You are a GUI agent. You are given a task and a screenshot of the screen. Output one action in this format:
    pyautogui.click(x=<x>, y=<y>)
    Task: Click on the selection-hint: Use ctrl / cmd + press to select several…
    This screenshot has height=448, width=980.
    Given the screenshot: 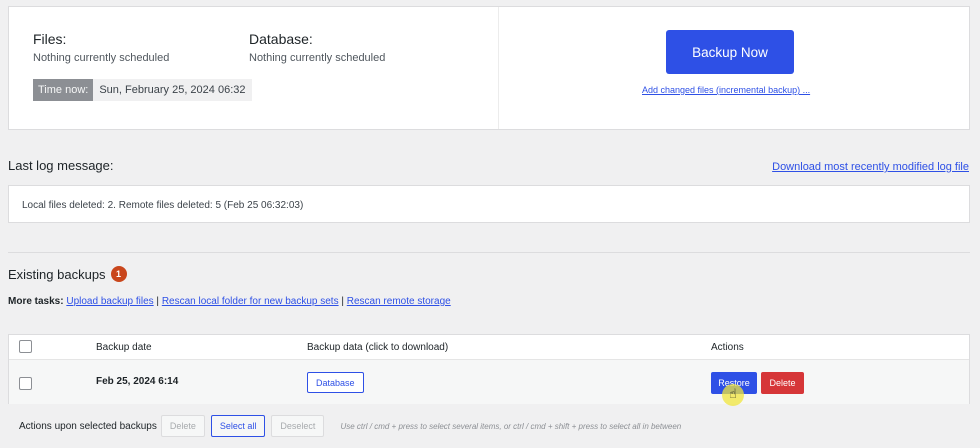 What is the action you would take?
    pyautogui.click(x=511, y=426)
    